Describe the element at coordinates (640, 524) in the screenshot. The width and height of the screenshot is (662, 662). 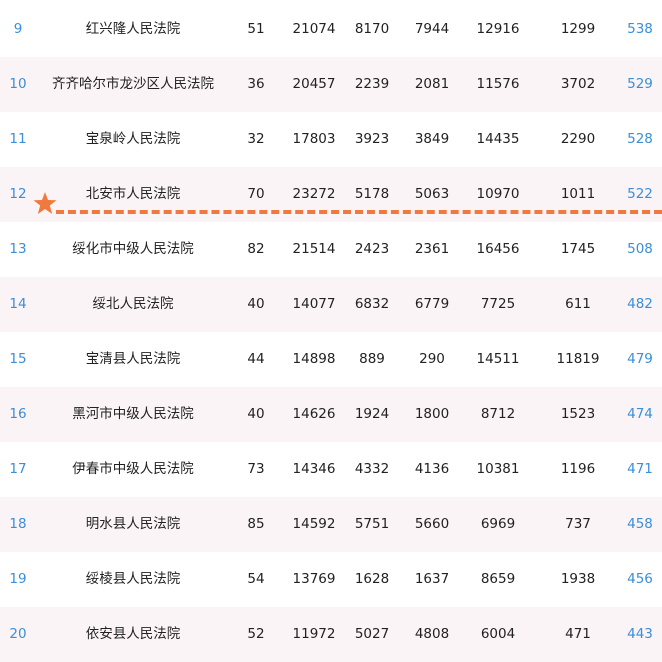
I see `score-cell: 458` at that location.